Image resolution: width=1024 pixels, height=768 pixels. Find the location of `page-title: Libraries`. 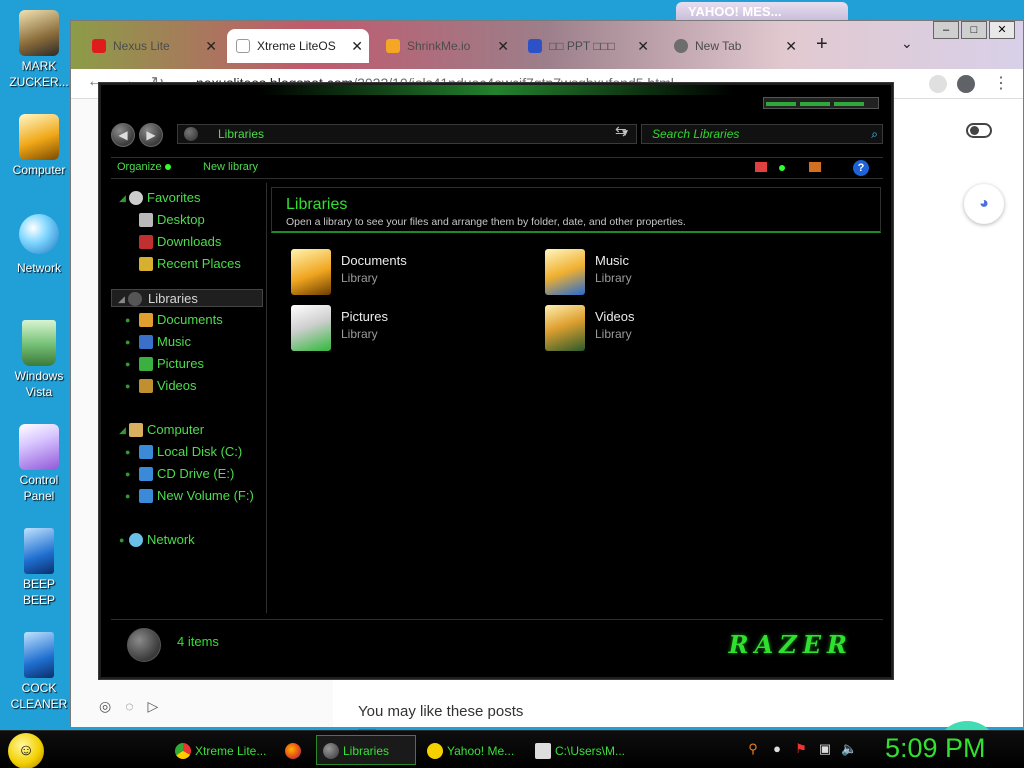

page-title: Libraries is located at coordinates (317, 204).